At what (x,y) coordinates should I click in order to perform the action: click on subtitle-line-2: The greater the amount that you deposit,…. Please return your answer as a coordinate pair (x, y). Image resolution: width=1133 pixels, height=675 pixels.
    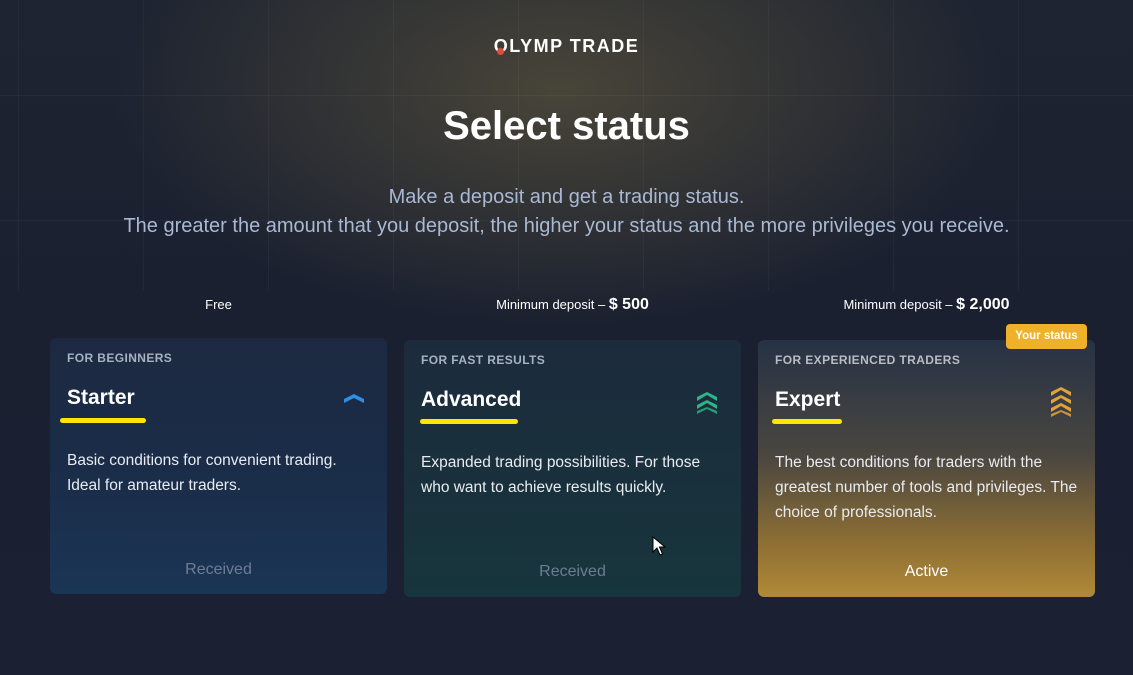
    Looking at the image, I should click on (566, 226).